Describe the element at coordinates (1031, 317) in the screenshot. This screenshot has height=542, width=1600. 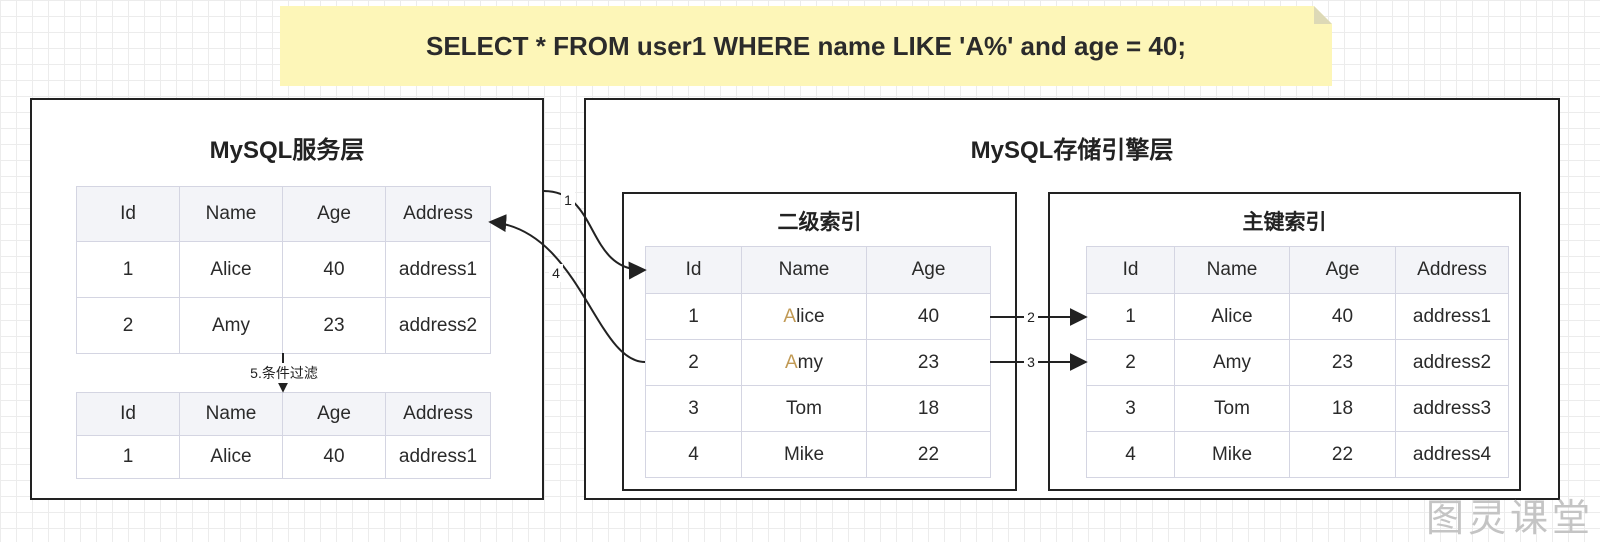
I see `edge-2-label: 2` at that location.